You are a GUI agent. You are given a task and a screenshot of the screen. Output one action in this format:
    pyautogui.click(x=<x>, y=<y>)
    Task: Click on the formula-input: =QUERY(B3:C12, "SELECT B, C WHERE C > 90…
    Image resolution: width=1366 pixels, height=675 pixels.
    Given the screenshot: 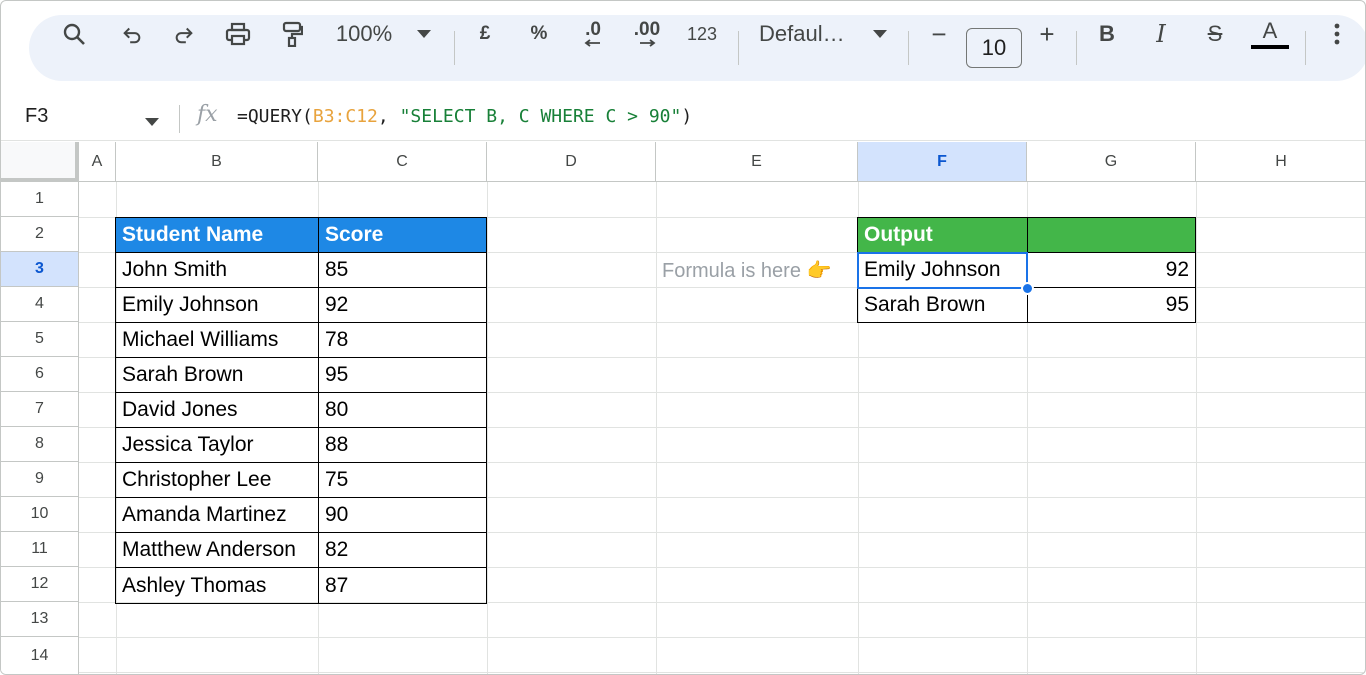 What is the action you would take?
    pyautogui.click(x=464, y=116)
    